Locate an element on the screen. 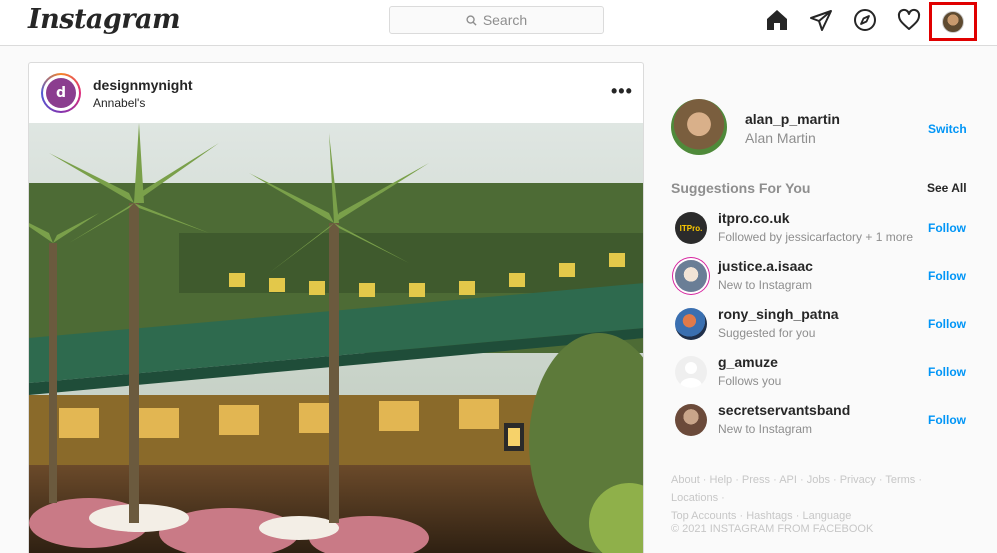 The image size is (997, 553). suggestion-avatar: ITPro. is located at coordinates (691, 228).